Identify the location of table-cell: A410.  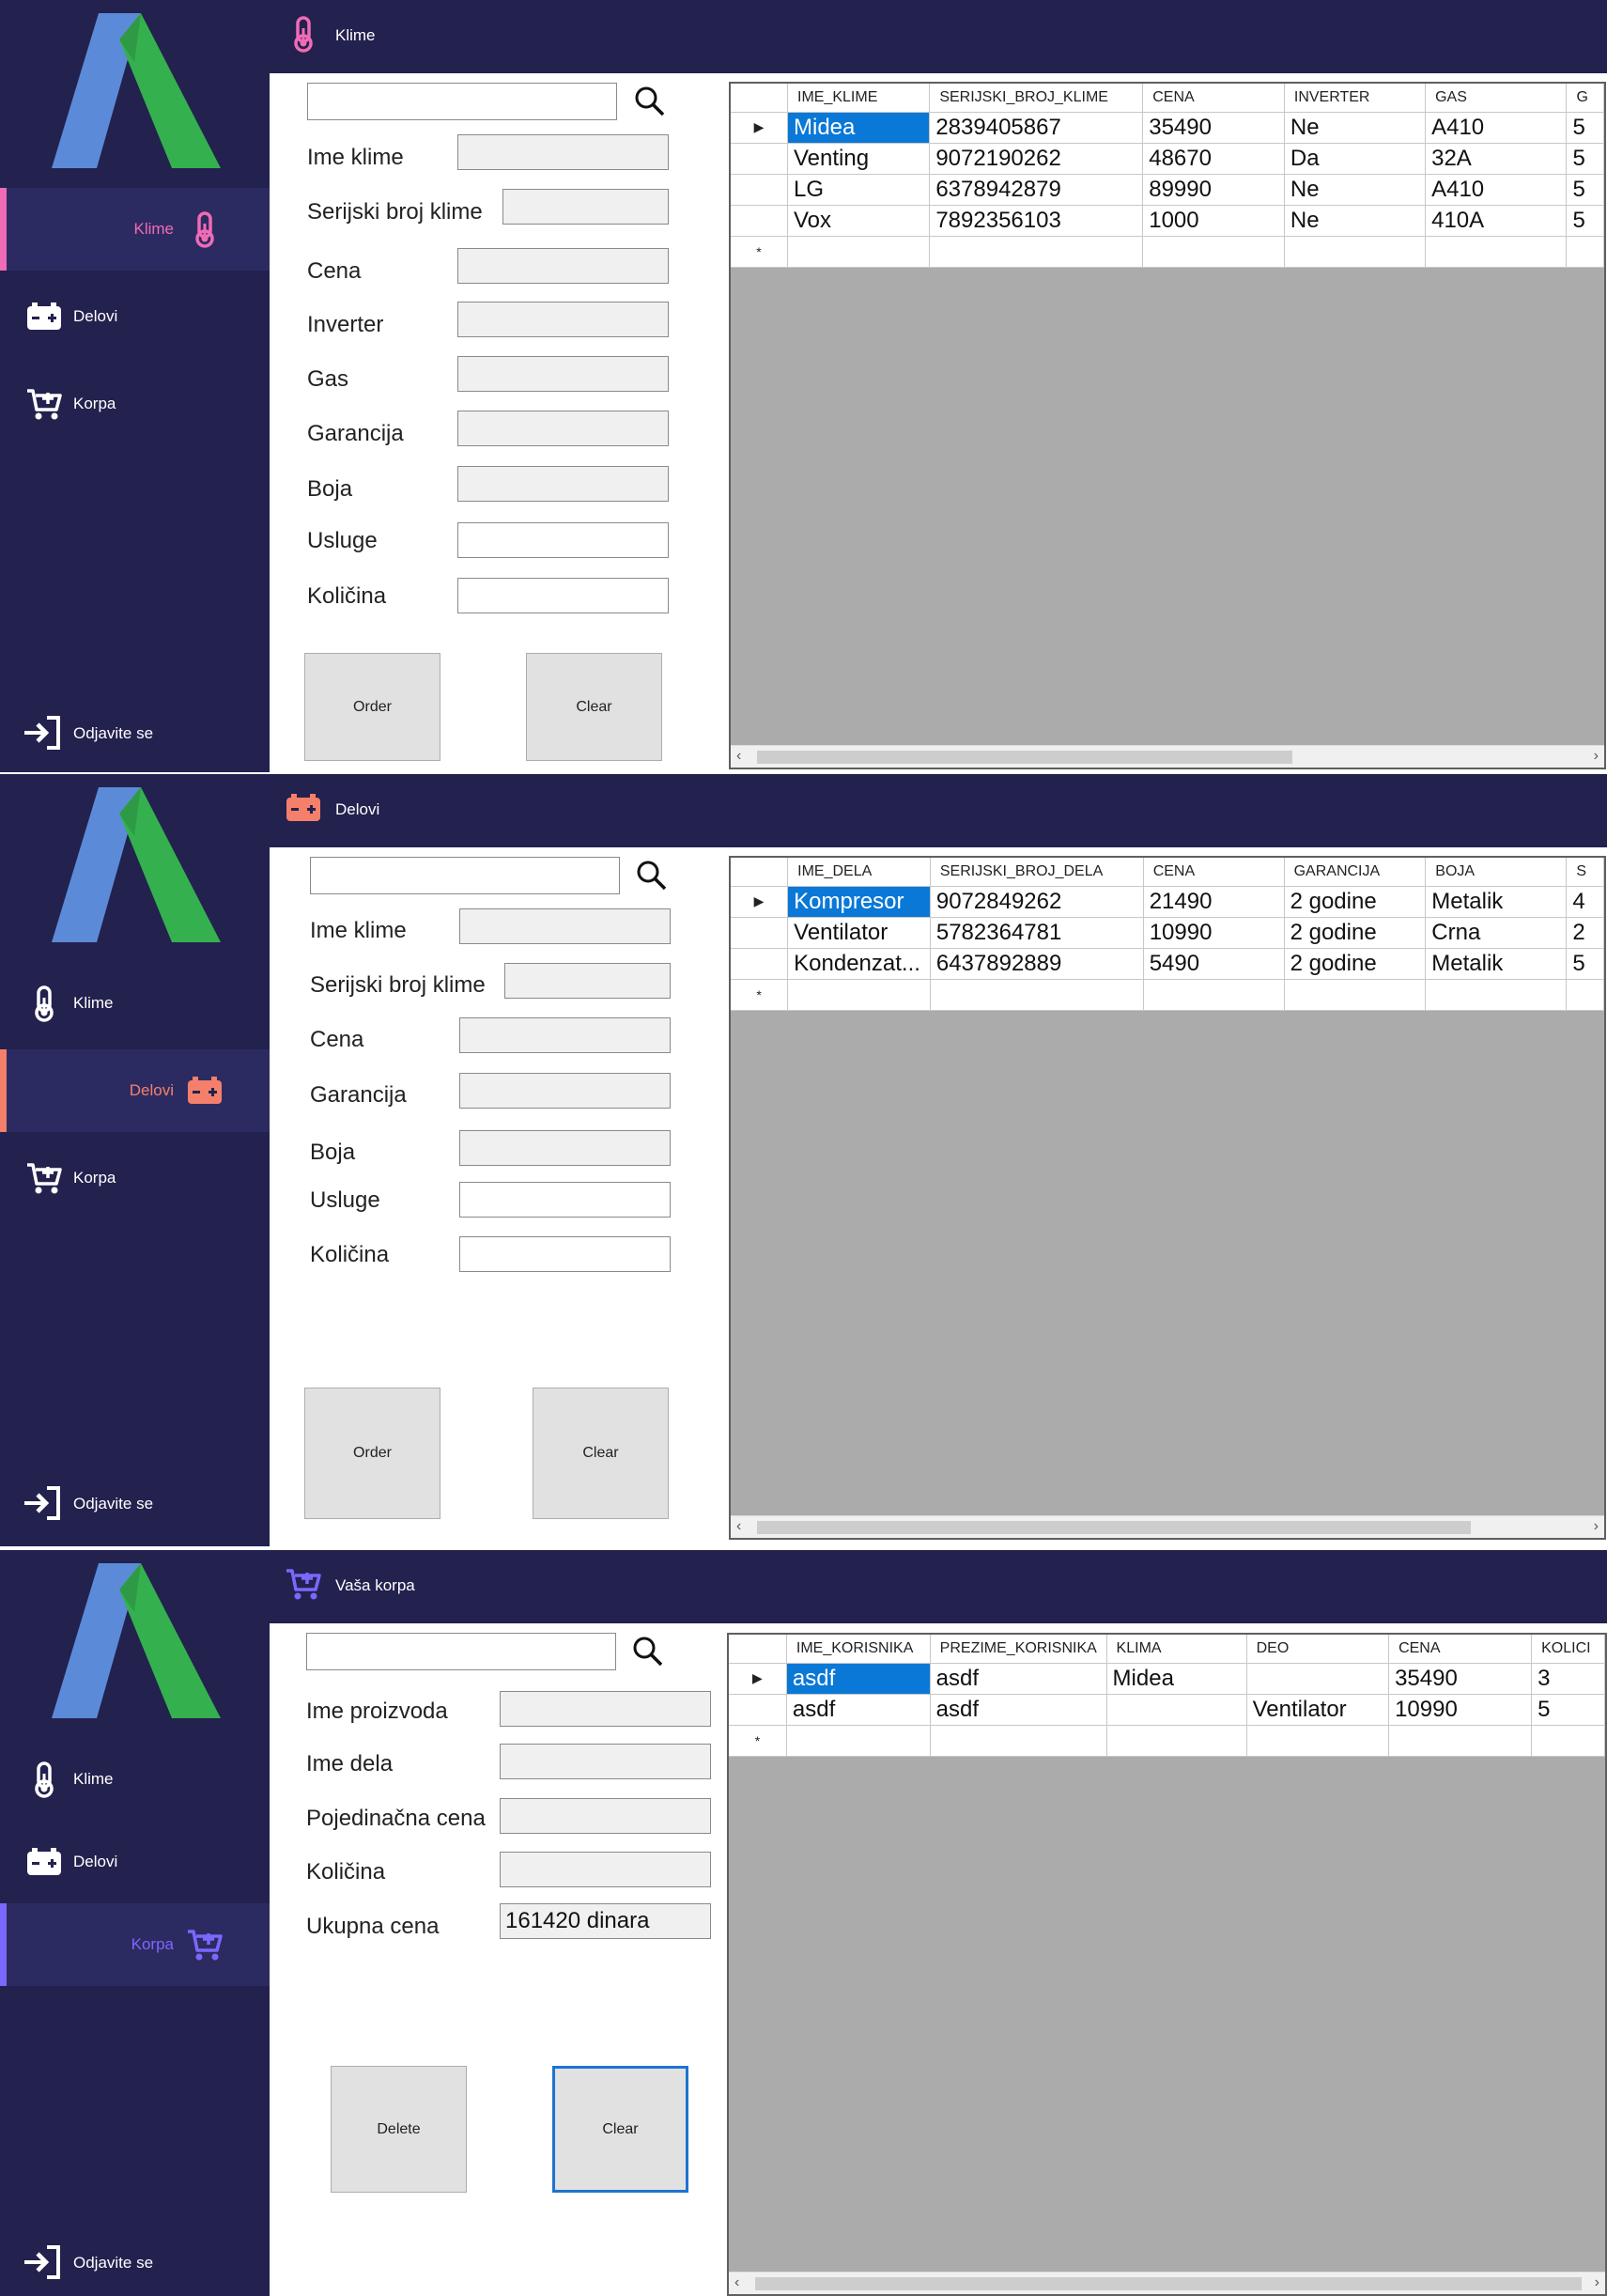
(1496, 128).